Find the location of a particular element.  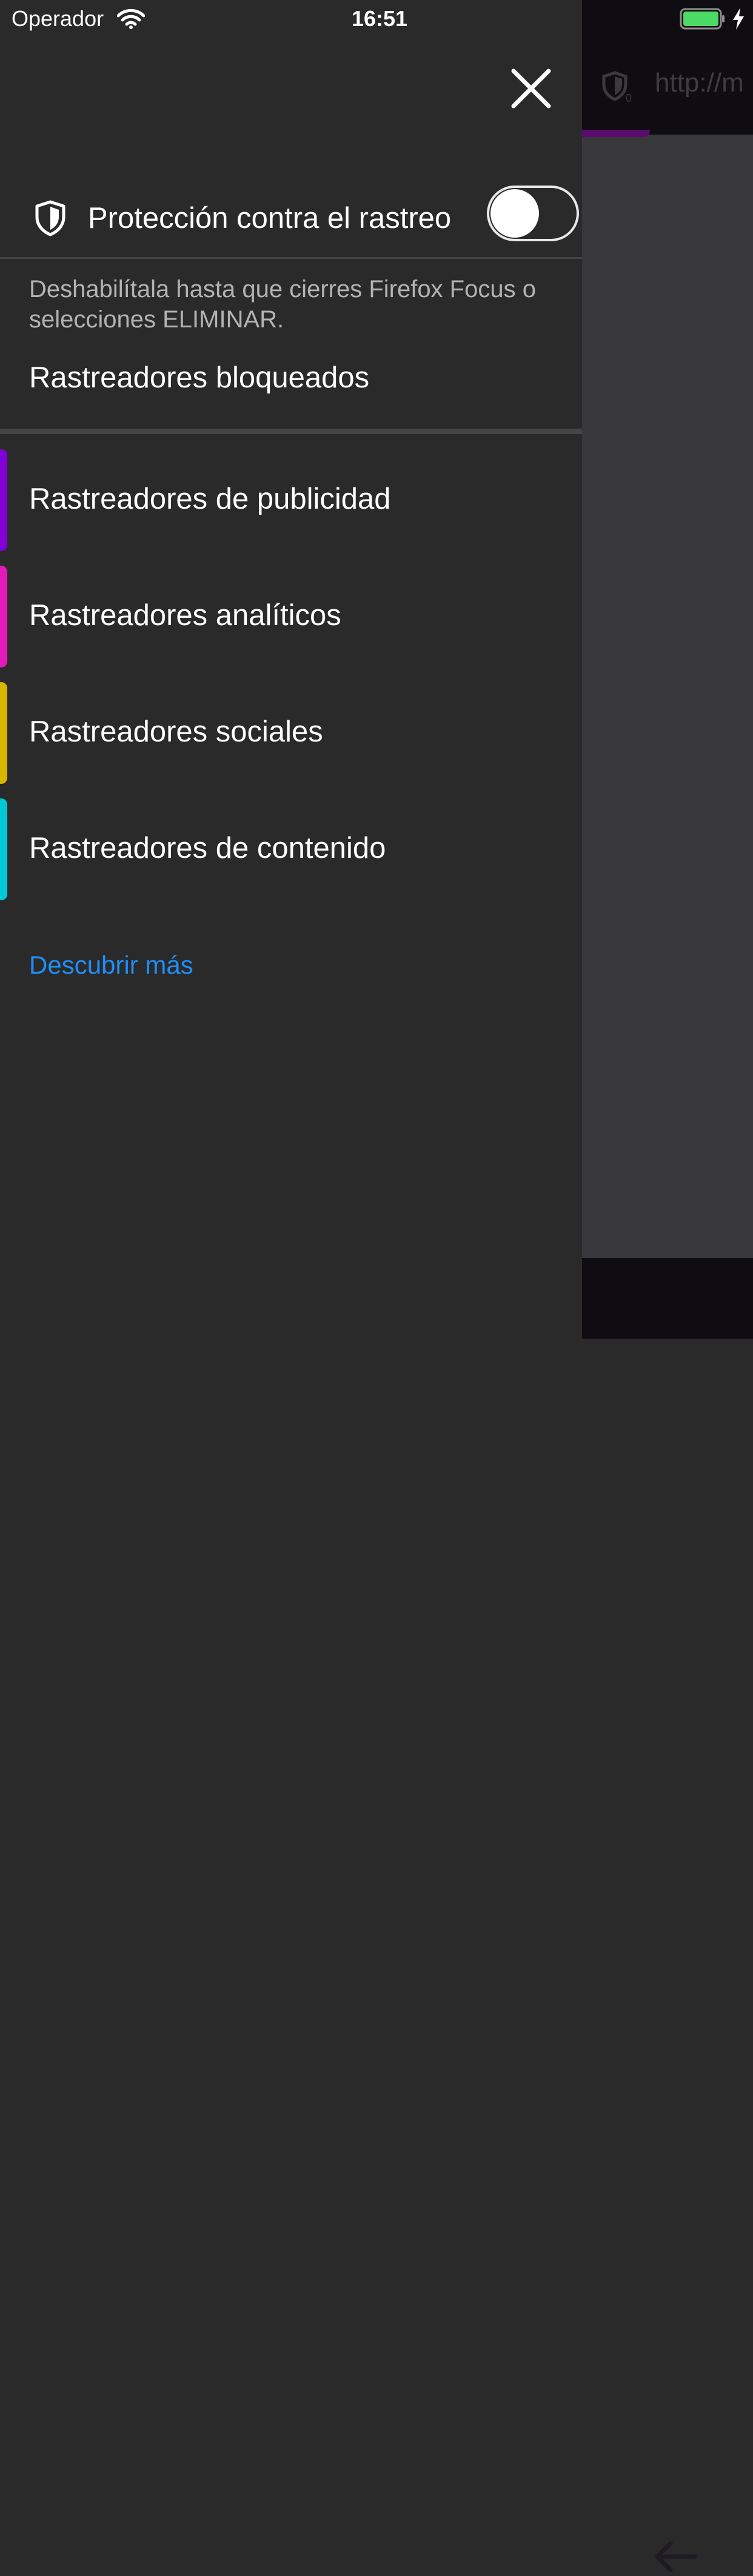

shield-icon is located at coordinates (50, 218).